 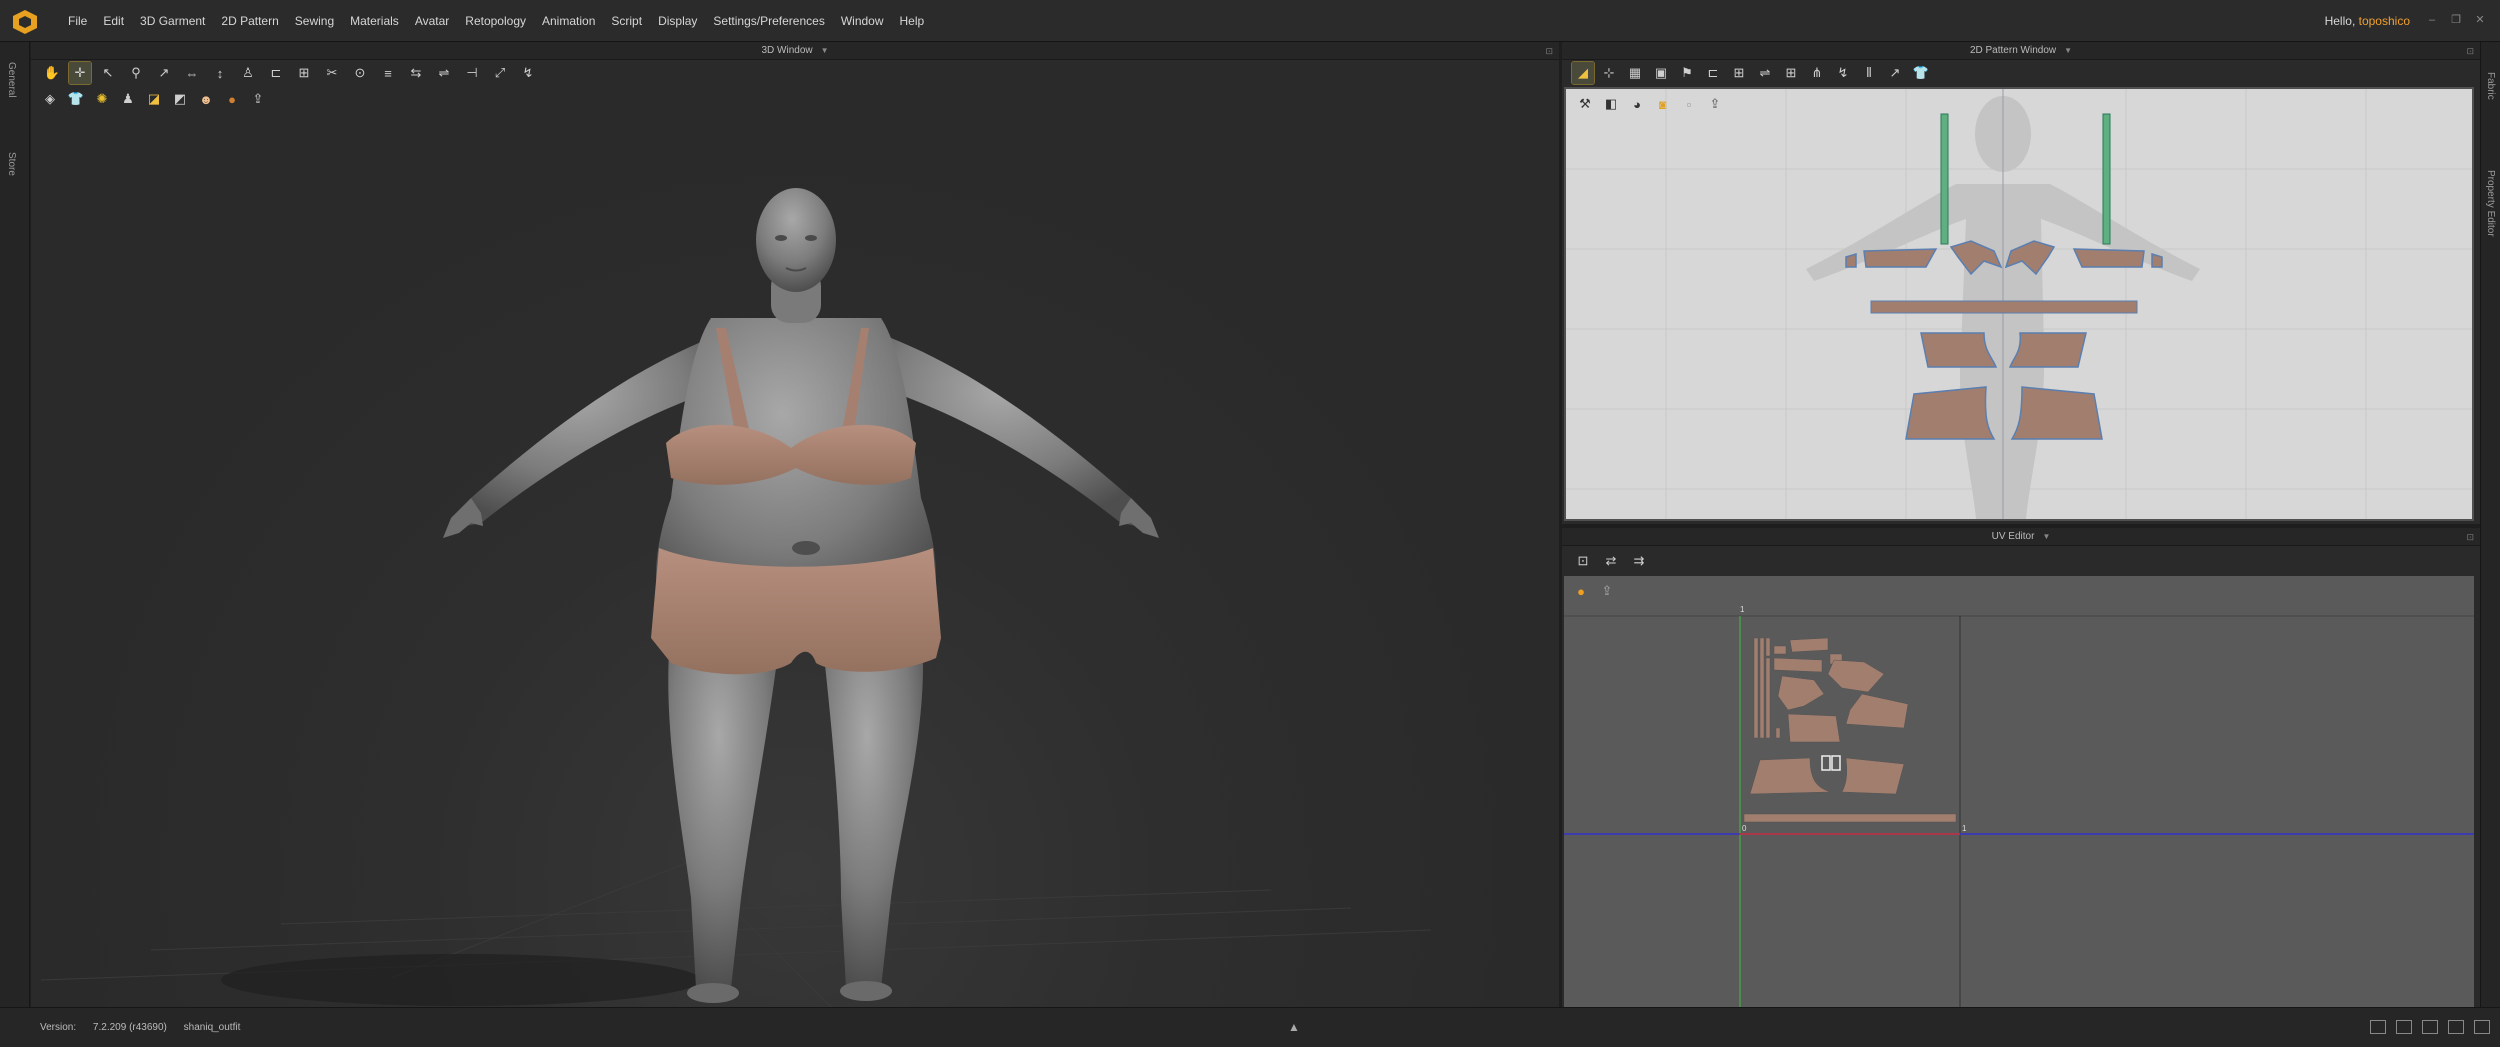 What do you see at coordinates (768, 21) in the screenshot?
I see `menu-settings: Settings/Preferences` at bounding box center [768, 21].